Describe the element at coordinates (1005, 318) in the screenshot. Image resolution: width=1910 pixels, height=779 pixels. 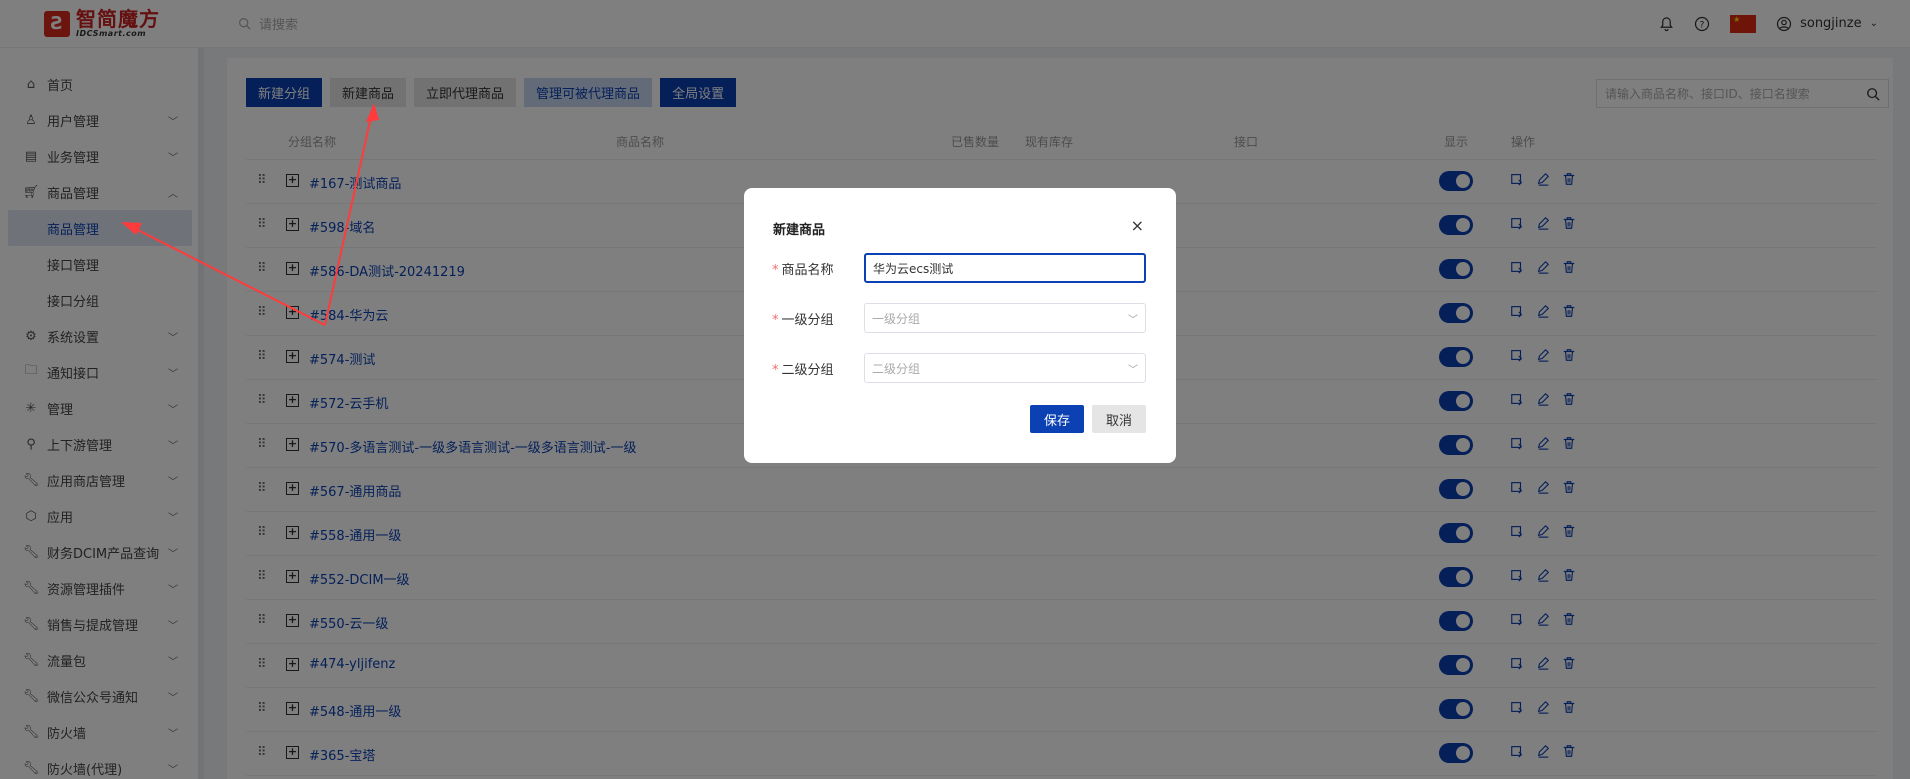
I see `group1-select: 一级分组 ﹀` at that location.